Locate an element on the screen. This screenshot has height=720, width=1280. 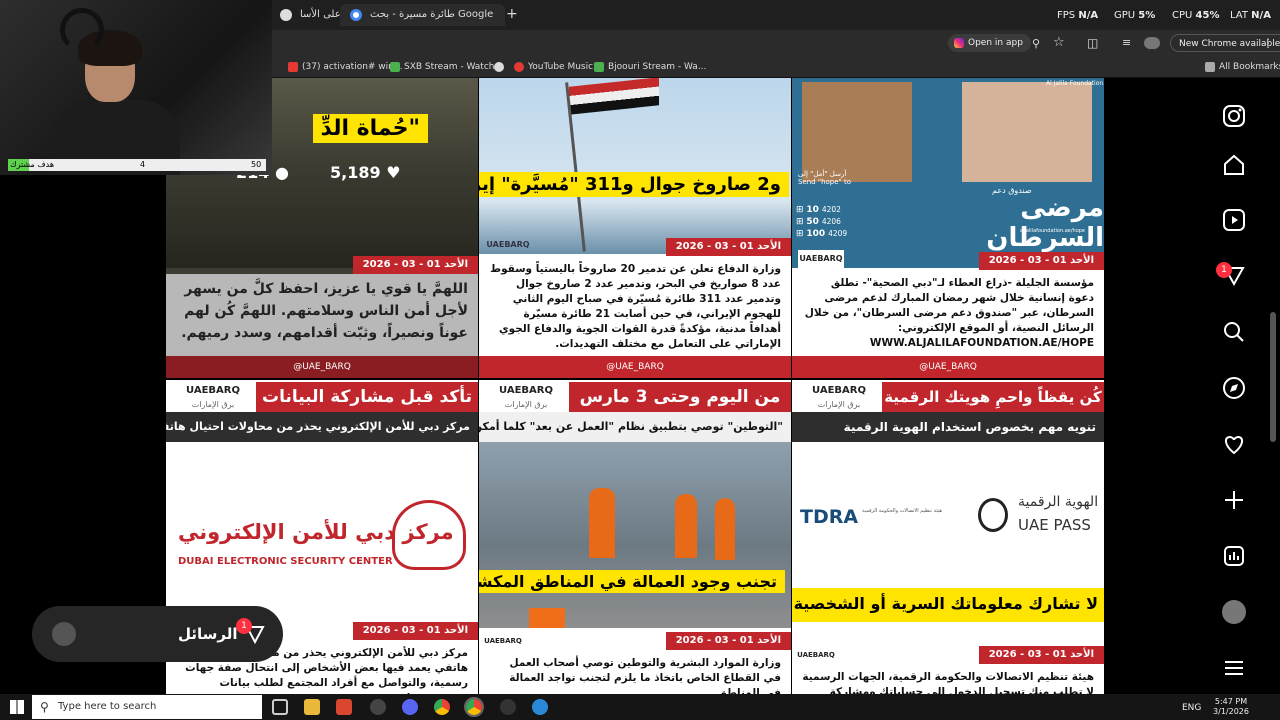
post-headline: "حُماة الدِّ is located at coordinates (370, 128).